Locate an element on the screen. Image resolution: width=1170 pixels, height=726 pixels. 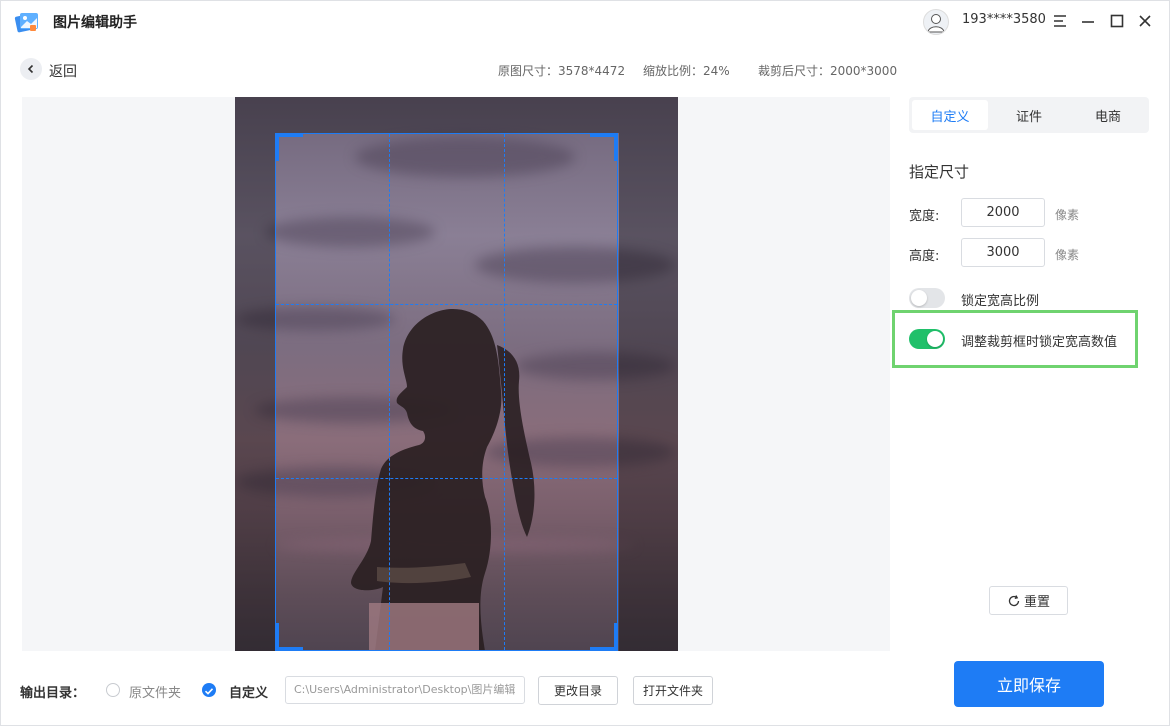
open-folder-button: 打开文件夹 is located at coordinates (673, 690).